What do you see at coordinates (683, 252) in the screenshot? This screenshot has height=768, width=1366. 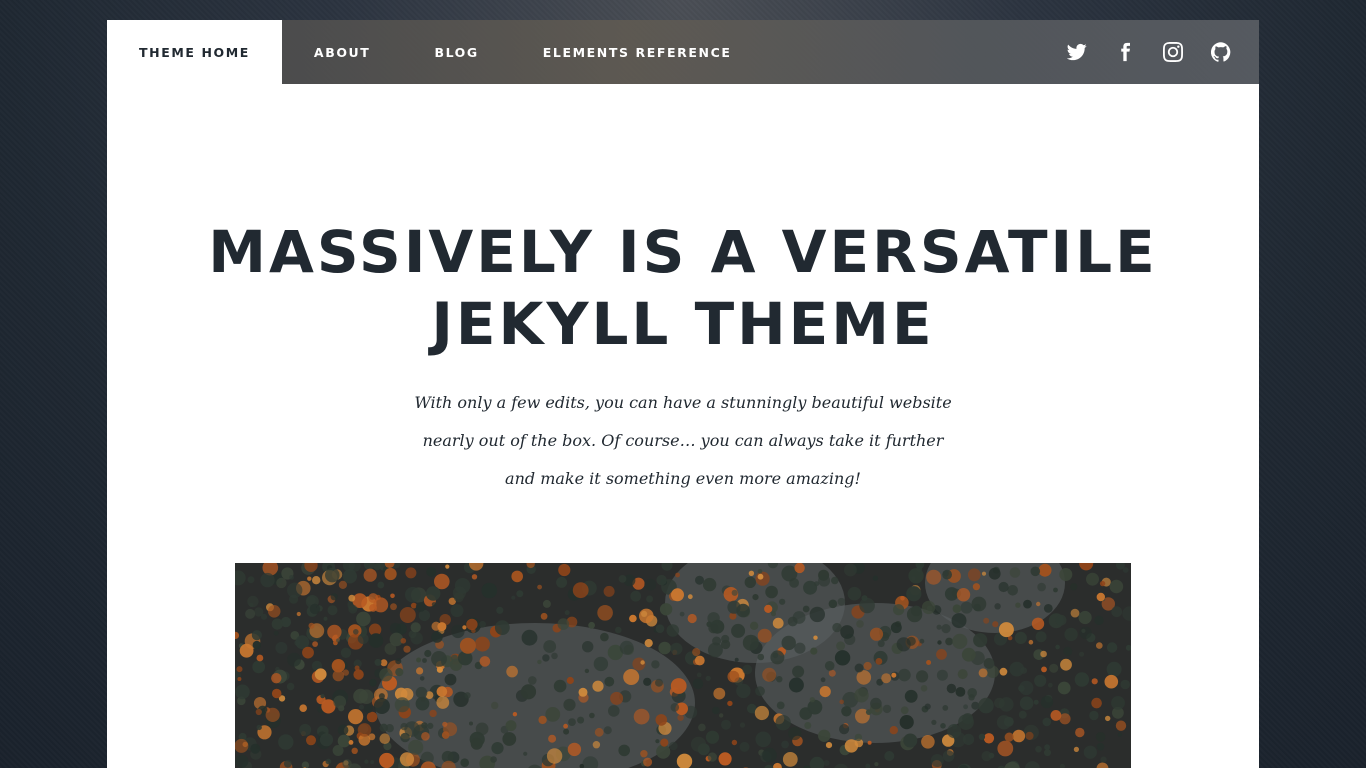 I see `title-line-1: Massively is a versatile` at bounding box center [683, 252].